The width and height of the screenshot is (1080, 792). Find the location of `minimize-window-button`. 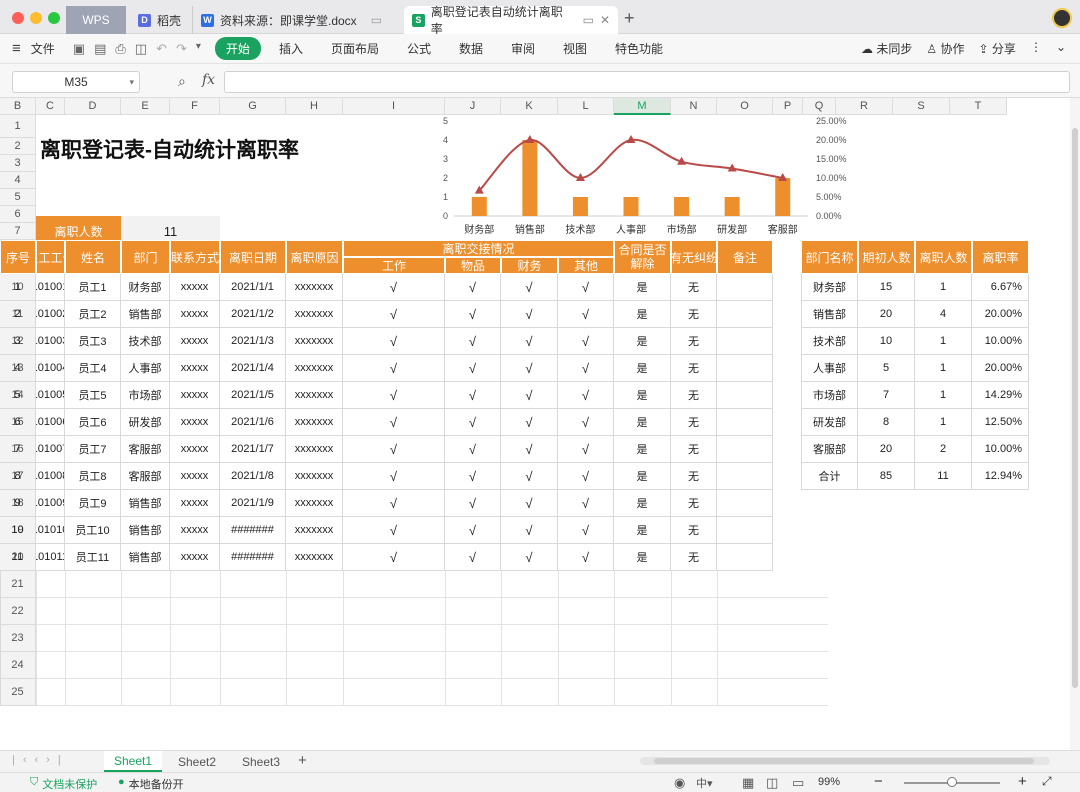

minimize-window-button is located at coordinates (36, 18).